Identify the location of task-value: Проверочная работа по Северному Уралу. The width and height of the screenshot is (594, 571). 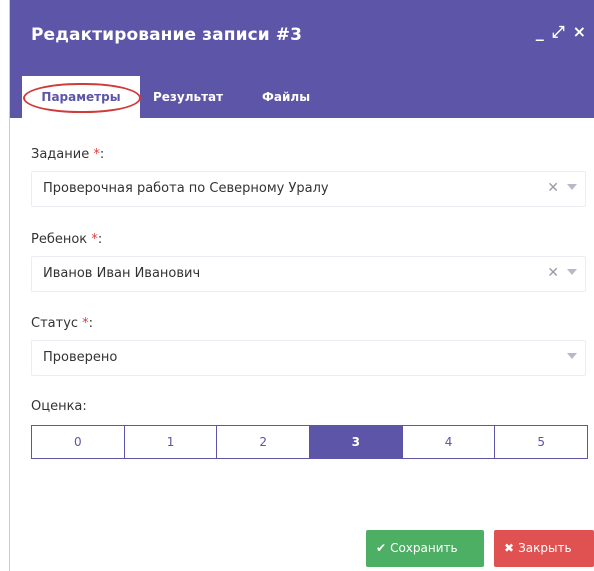
(186, 188).